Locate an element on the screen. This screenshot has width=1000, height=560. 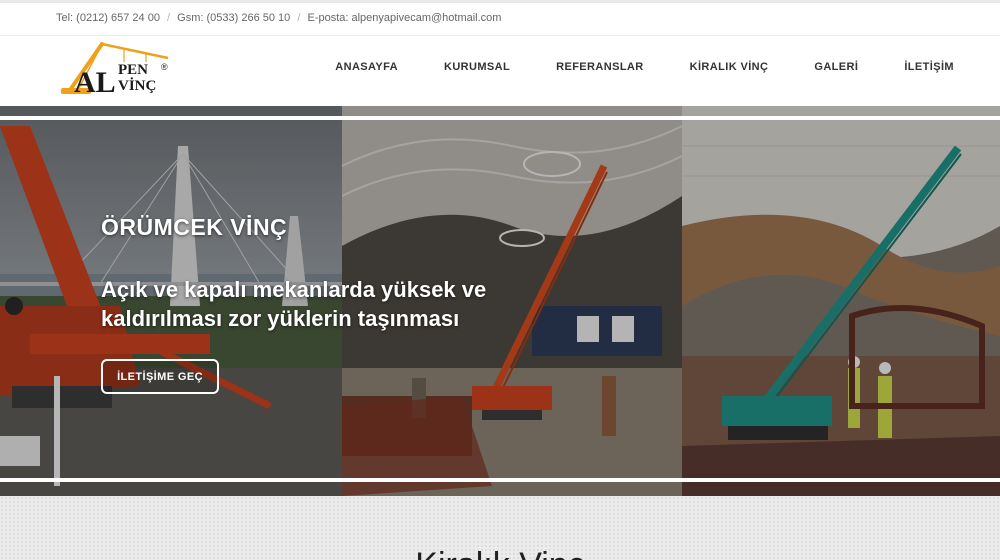
logo-pen: PEN is located at coordinates (133, 70).